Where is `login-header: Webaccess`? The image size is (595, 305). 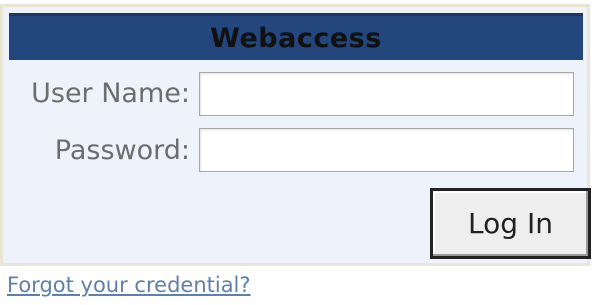 login-header: Webaccess is located at coordinates (296, 36).